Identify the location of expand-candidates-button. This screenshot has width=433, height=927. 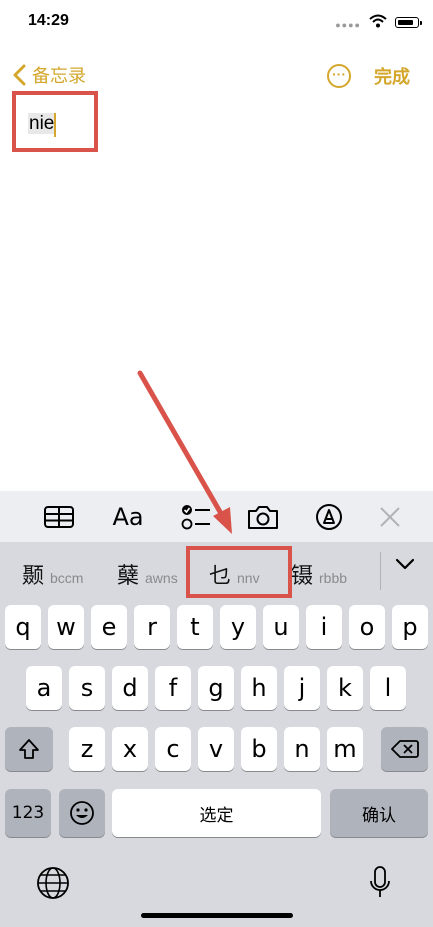
(405, 566).